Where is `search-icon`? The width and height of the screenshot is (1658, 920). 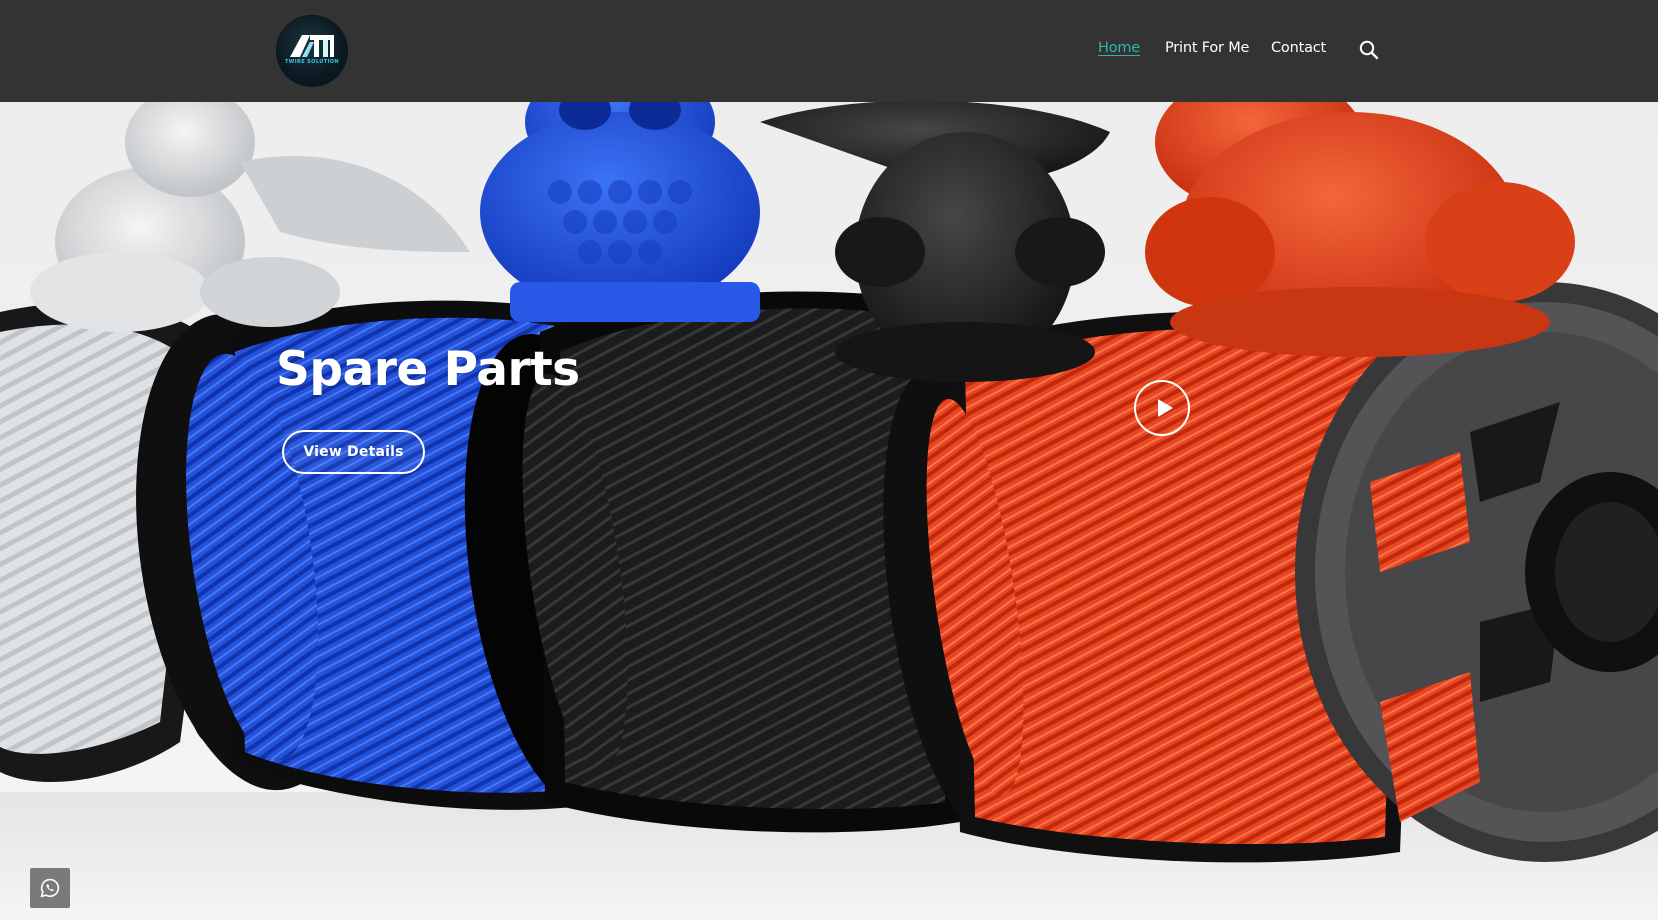 search-icon is located at coordinates (1369, 50).